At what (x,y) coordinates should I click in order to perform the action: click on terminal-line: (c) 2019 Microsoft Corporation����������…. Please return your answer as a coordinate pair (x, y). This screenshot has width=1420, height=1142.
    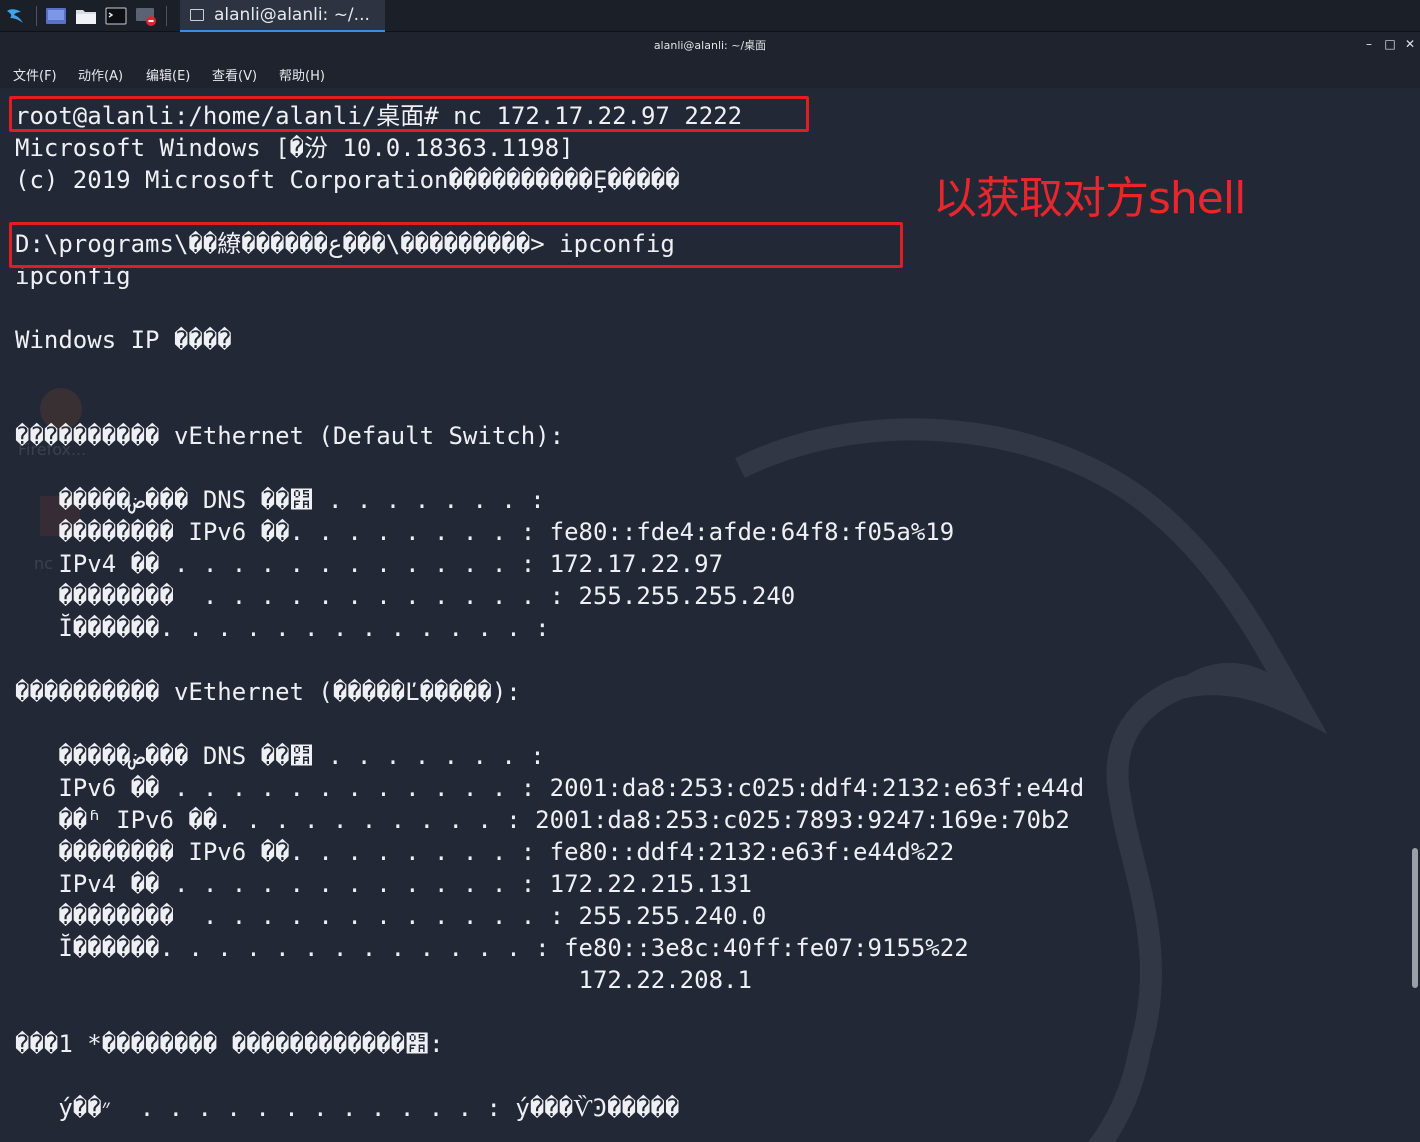
    Looking at the image, I should click on (347, 180).